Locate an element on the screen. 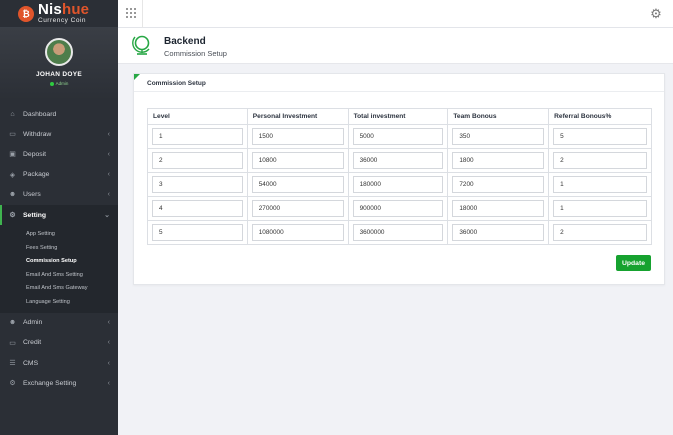  brand-subtitle: Currency Coin is located at coordinates (62, 21).